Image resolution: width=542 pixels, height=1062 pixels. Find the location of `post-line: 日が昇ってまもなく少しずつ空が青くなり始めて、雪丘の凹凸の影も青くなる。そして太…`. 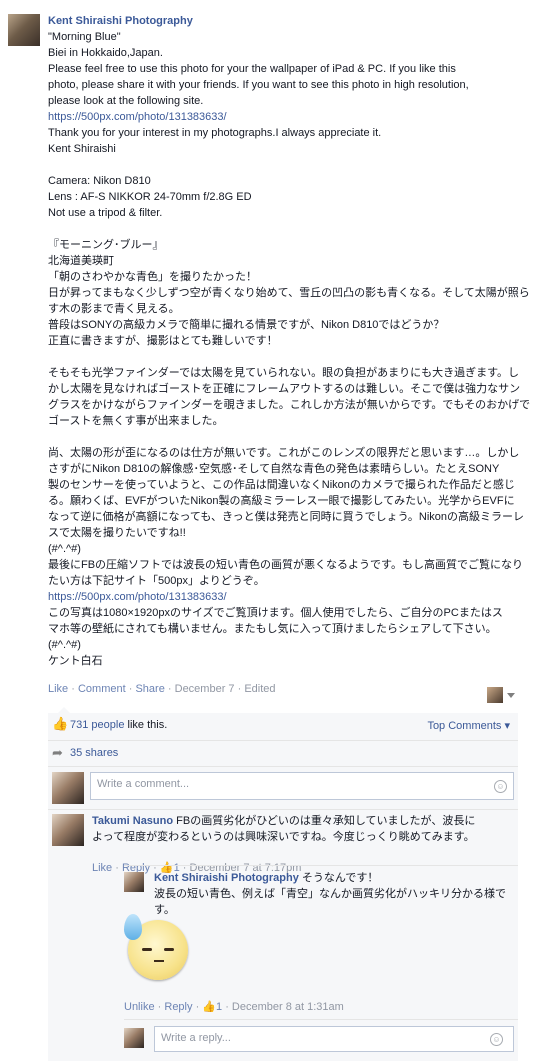

post-line: 日が昇ってまもなく少しずつ空が青くなり始めて、雪丘の凹凸の影も青くなる。そして太… is located at coordinates (289, 293).